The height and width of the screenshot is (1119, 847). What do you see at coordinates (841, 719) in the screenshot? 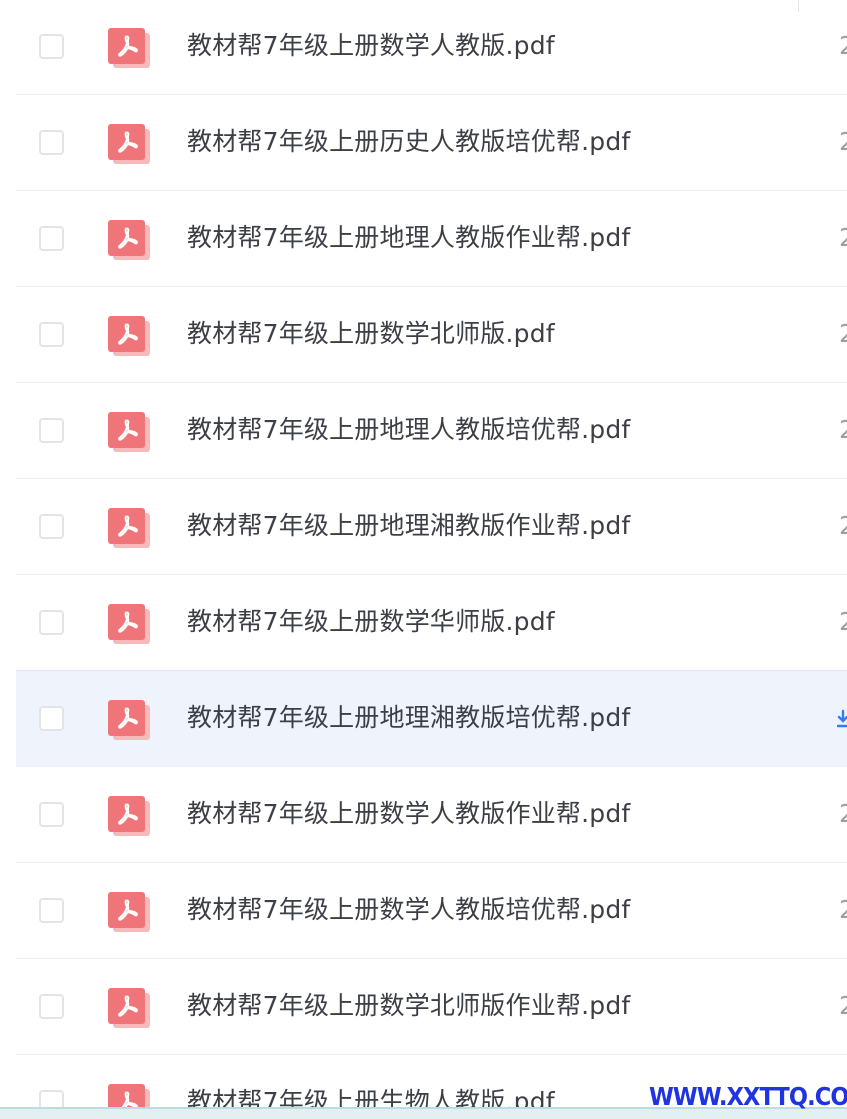
I see `download-icon` at bounding box center [841, 719].